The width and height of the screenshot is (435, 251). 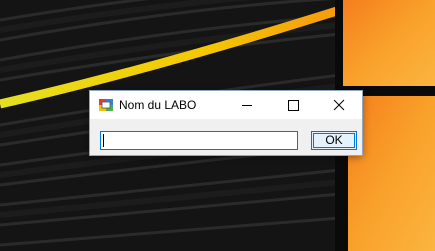 I want to click on application-icon, so click(x=106, y=105).